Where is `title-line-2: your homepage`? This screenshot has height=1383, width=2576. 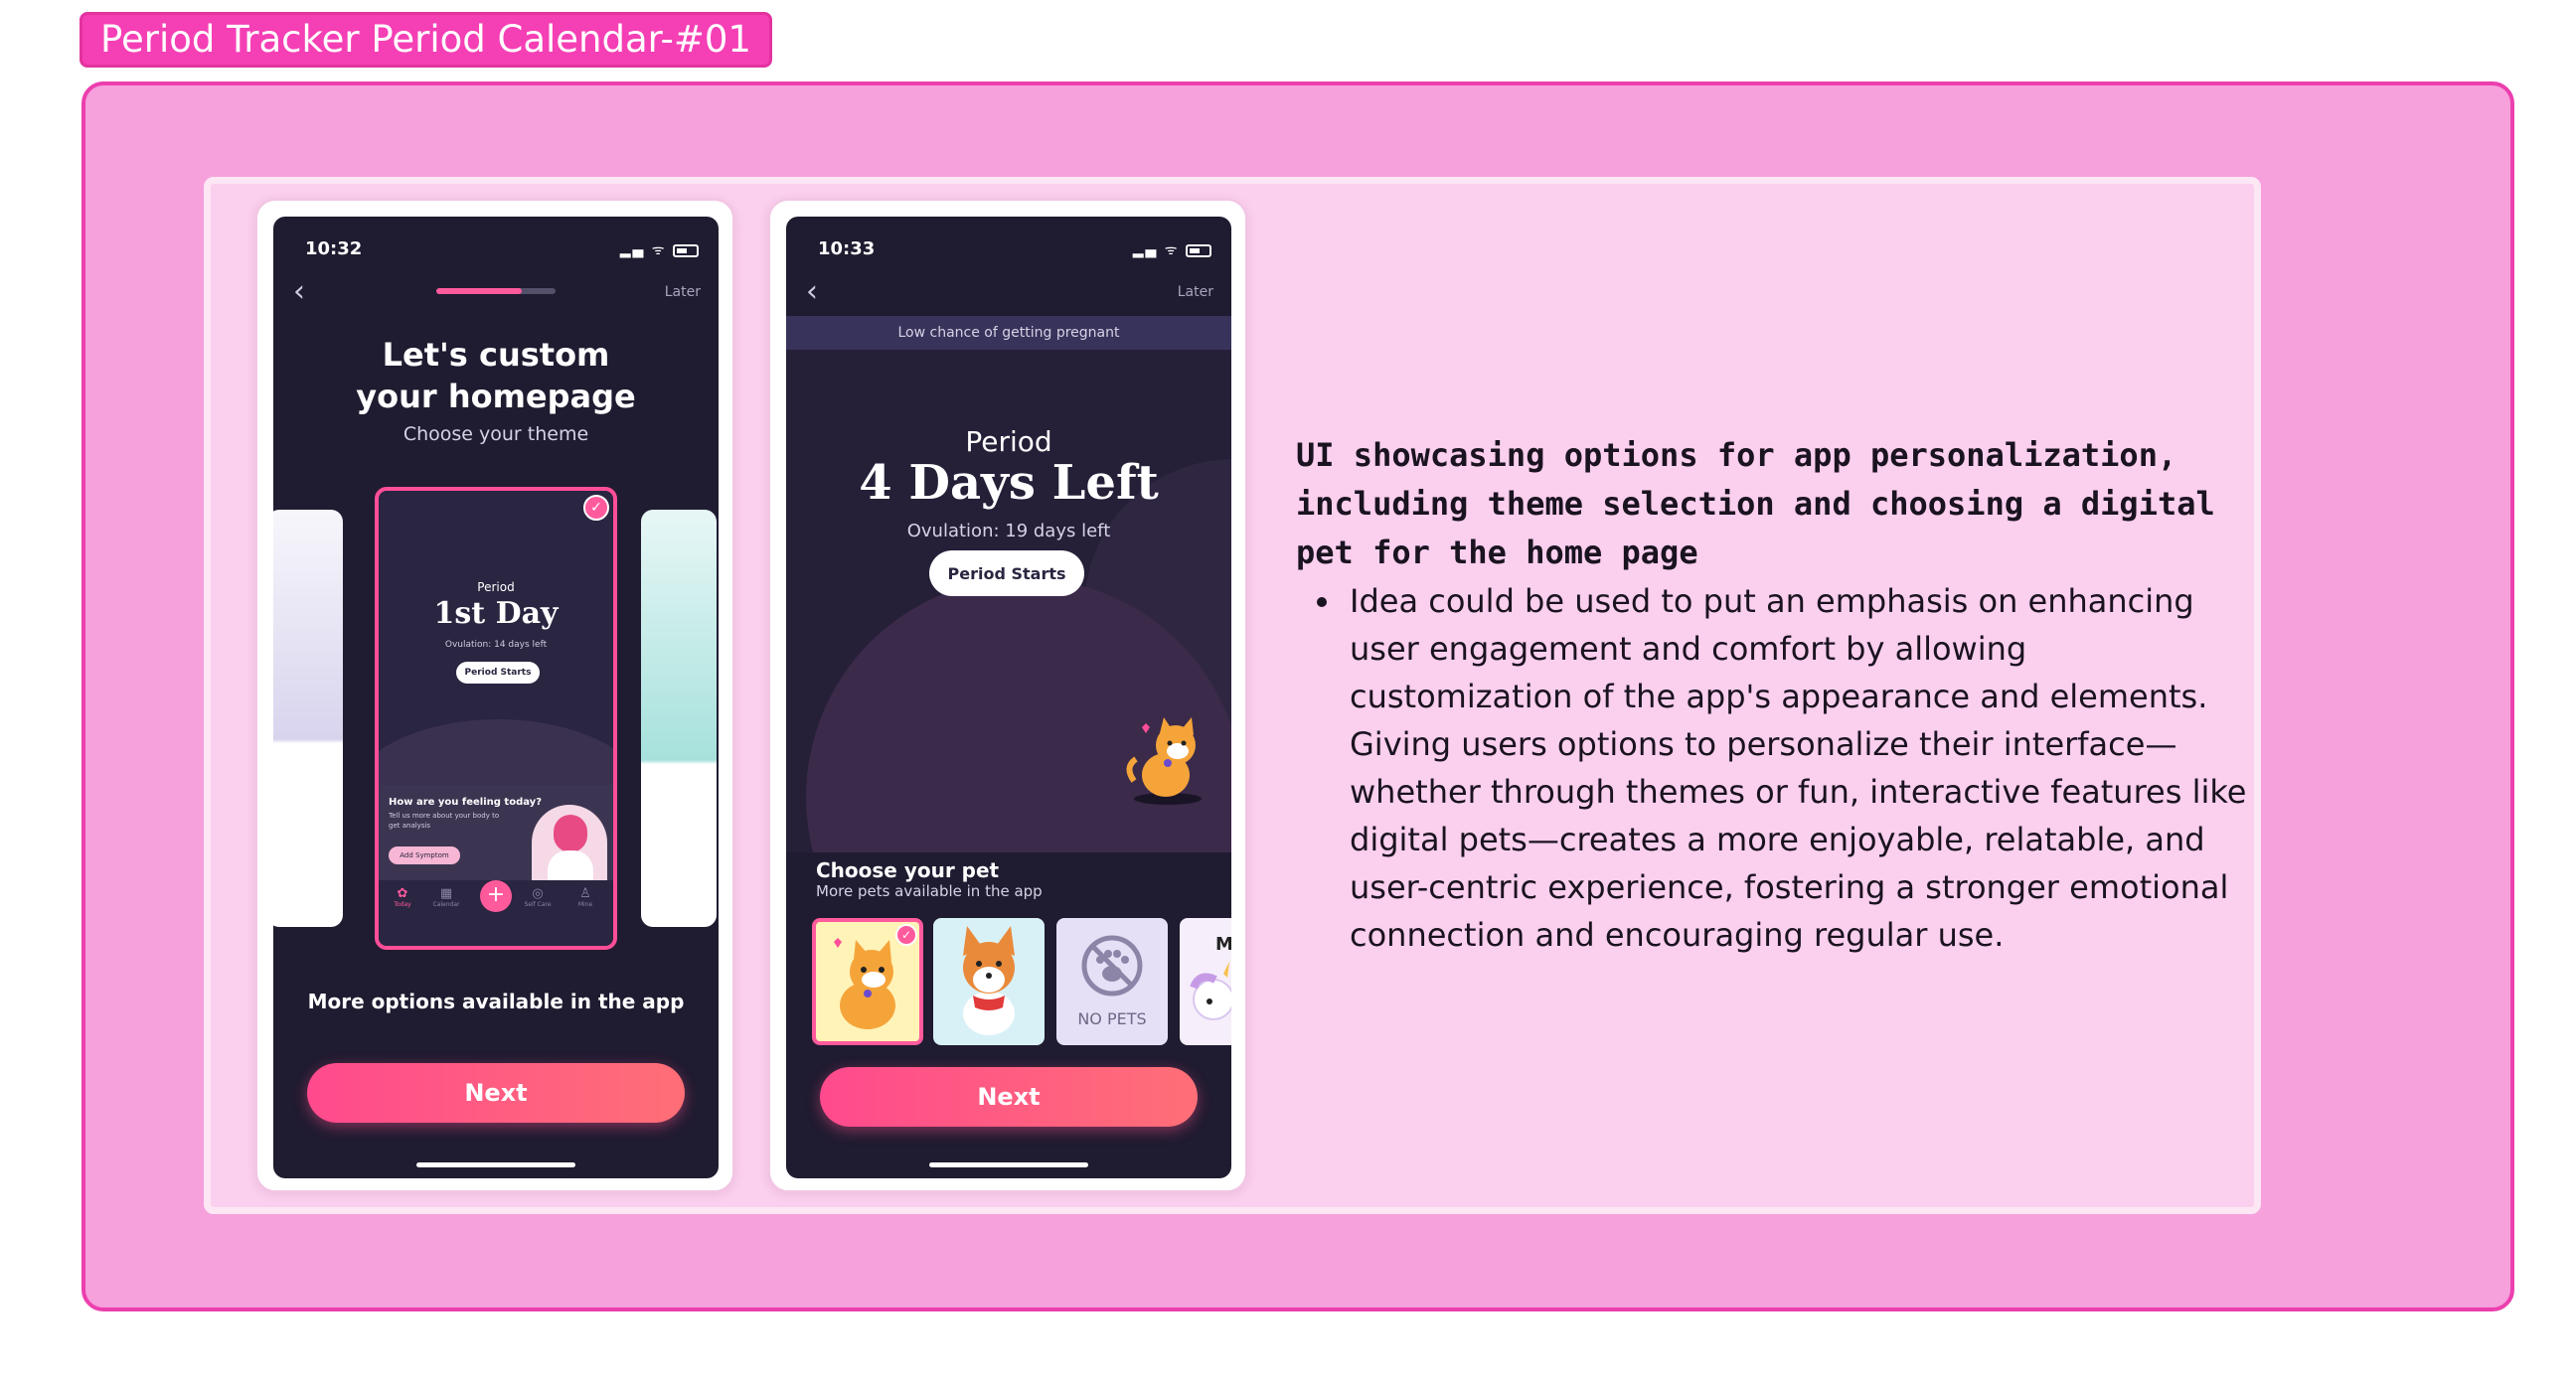
title-line-2: your homepage is located at coordinates (496, 397).